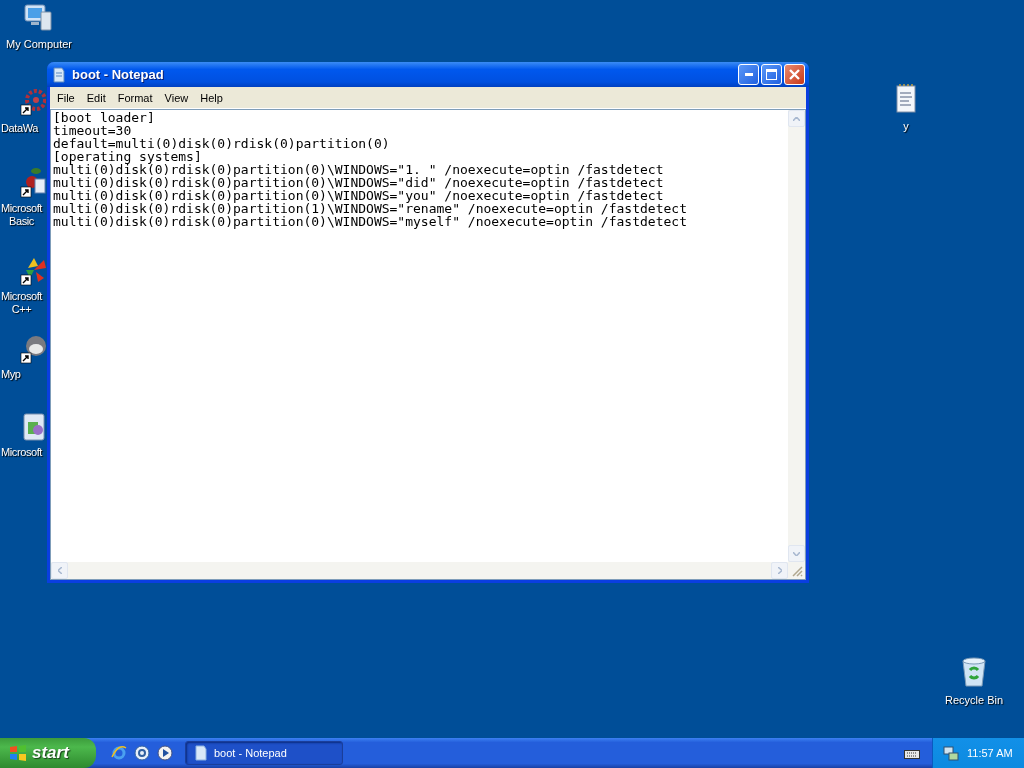 Image resolution: width=1024 pixels, height=768 pixels. Describe the element at coordinates (38, 18) in the screenshot. I see `computer-icon` at that location.